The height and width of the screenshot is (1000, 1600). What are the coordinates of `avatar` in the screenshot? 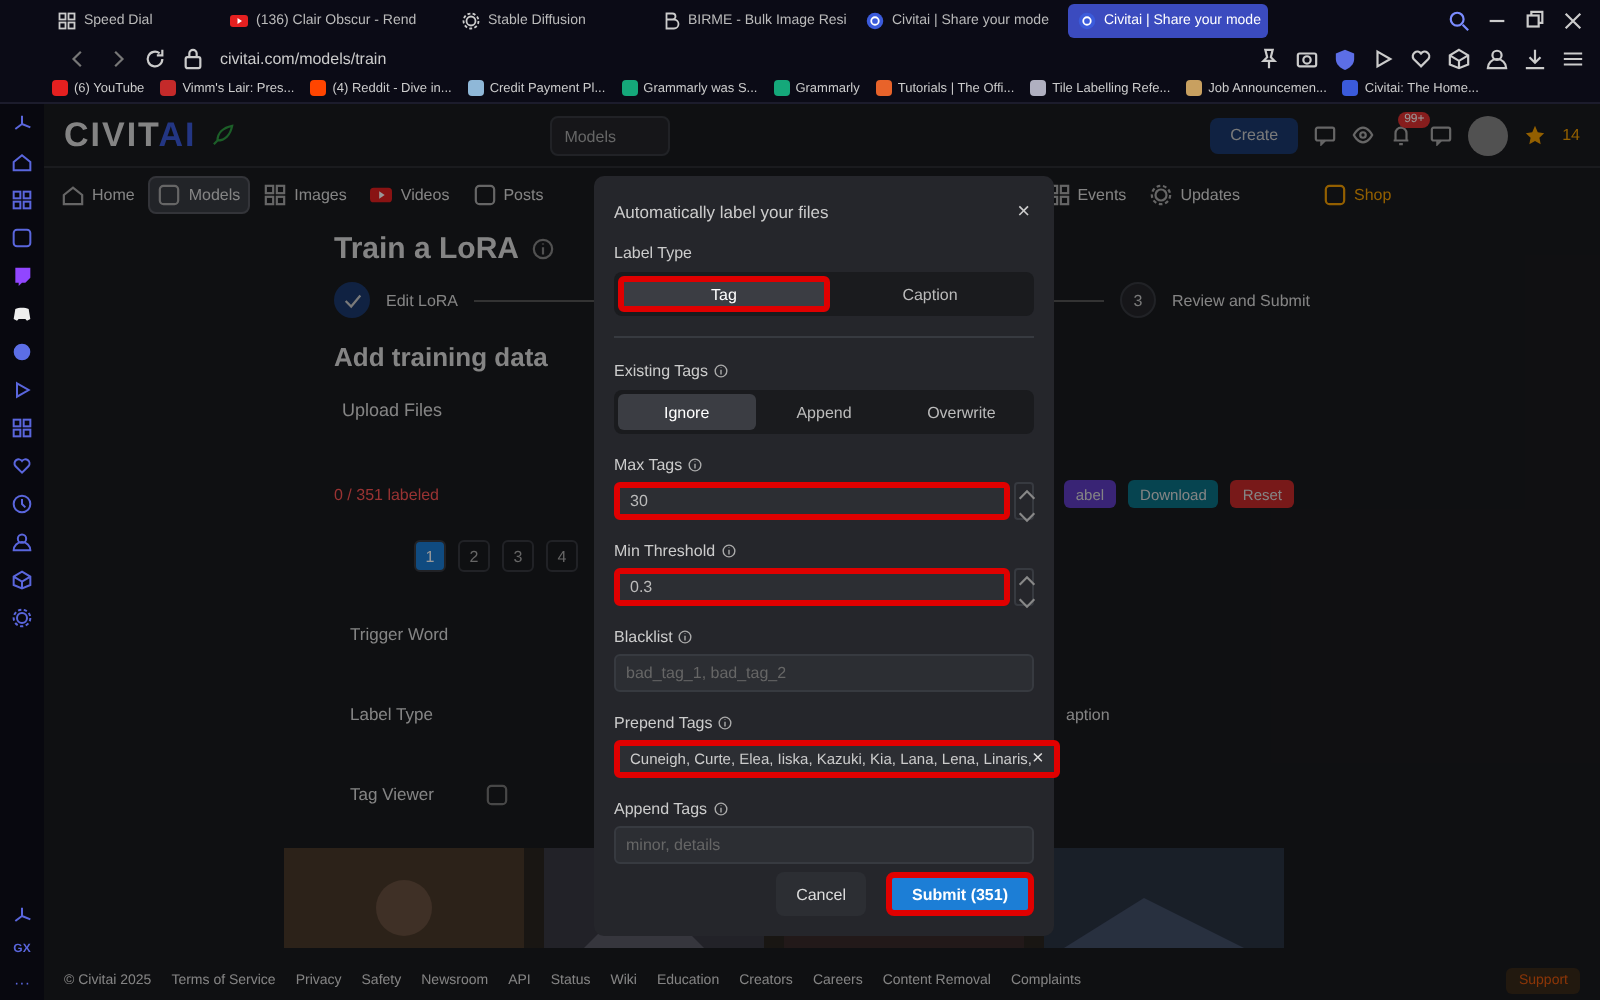 It's located at (1488, 135).